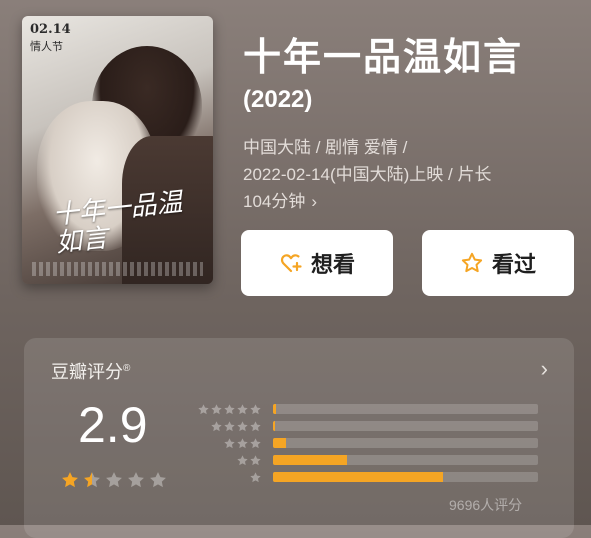 Image resolution: width=591 pixels, height=538 pixels. Describe the element at coordinates (278, 99) in the screenshot. I see `movie-year: (2022)` at that location.